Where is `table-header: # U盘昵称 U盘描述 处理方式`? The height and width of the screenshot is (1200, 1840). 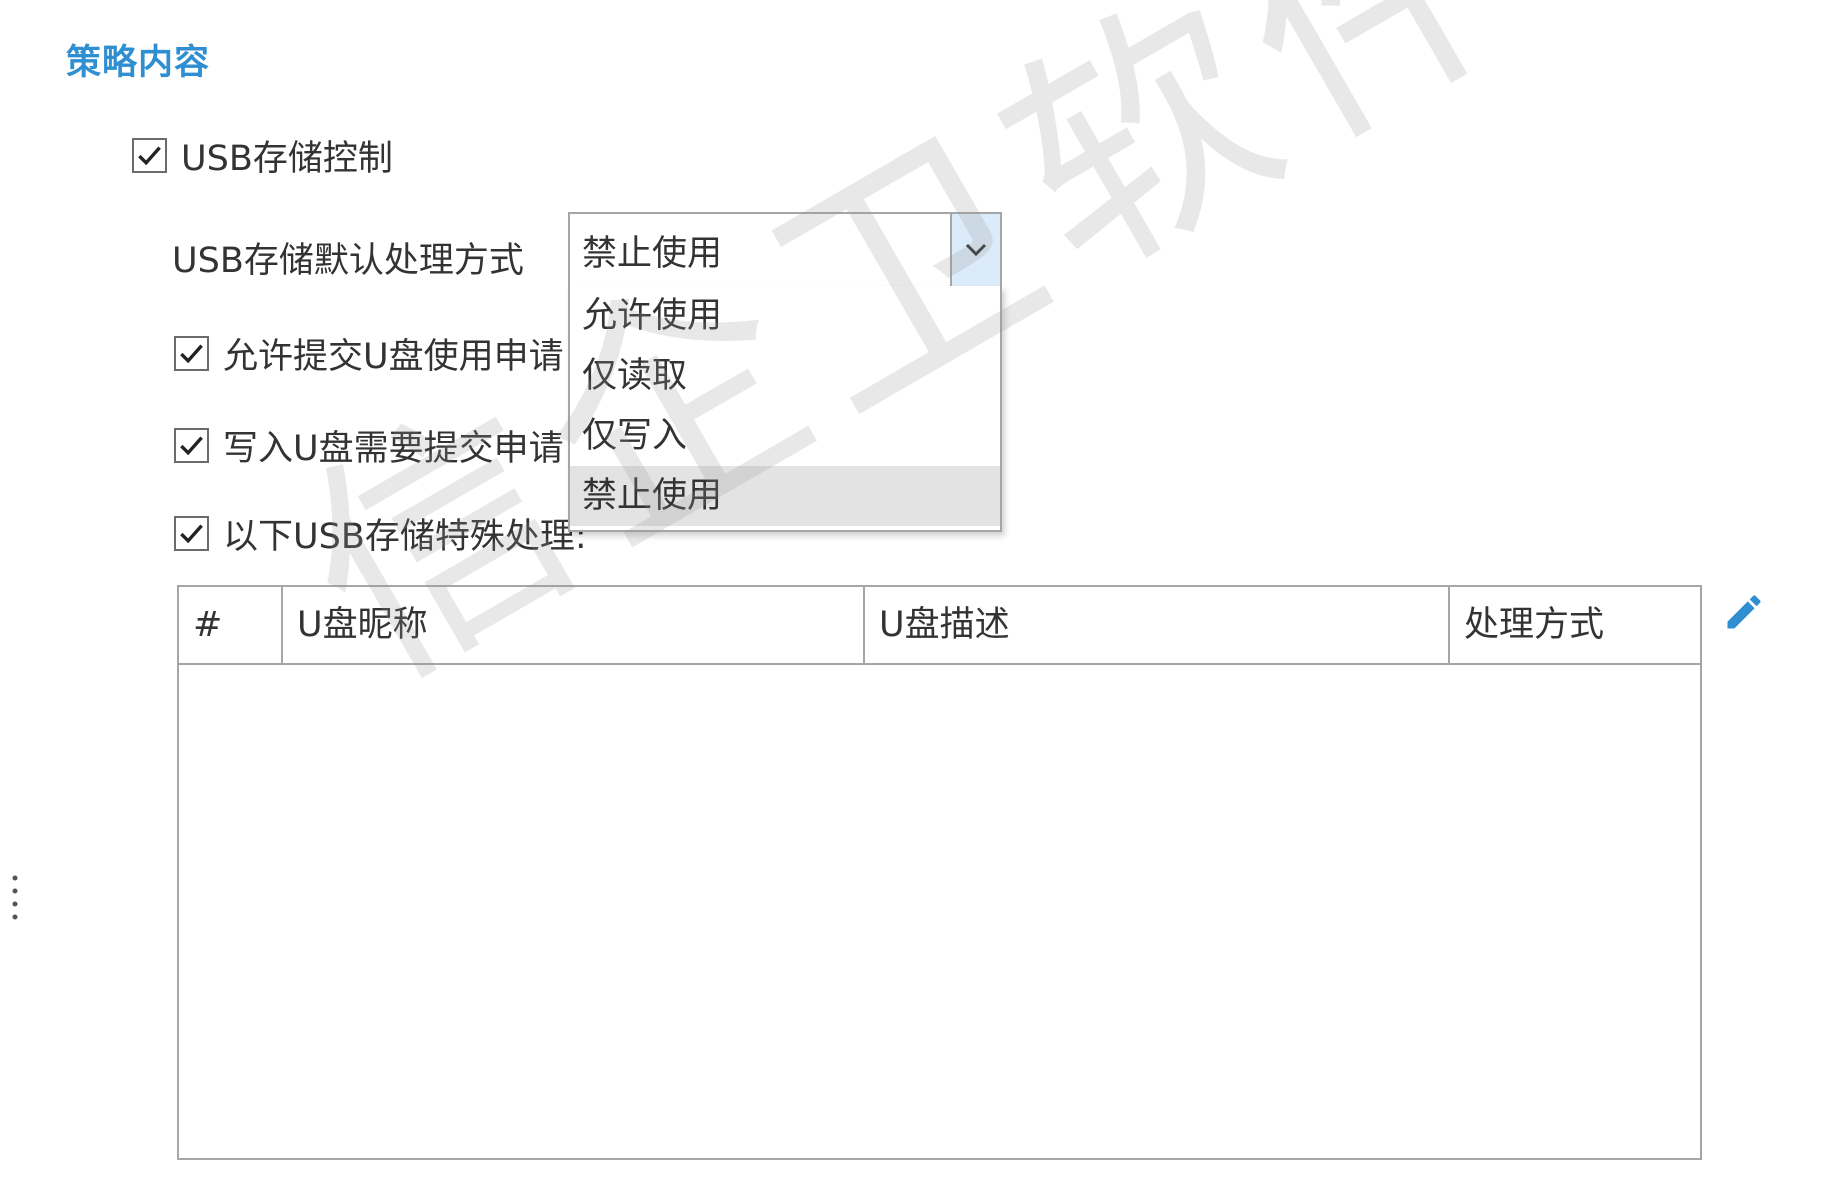
table-header: # U盘昵称 U盘描述 处理方式 is located at coordinates (939, 626).